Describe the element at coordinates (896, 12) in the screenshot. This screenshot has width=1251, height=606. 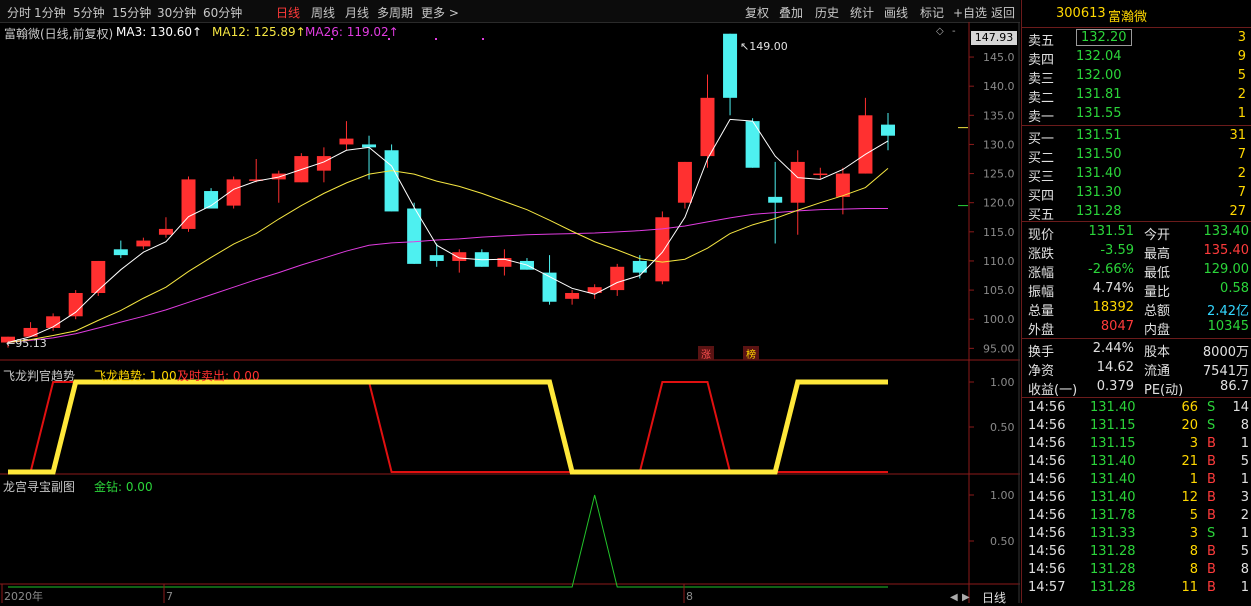
I see `toolbar-action-4: 画线` at that location.